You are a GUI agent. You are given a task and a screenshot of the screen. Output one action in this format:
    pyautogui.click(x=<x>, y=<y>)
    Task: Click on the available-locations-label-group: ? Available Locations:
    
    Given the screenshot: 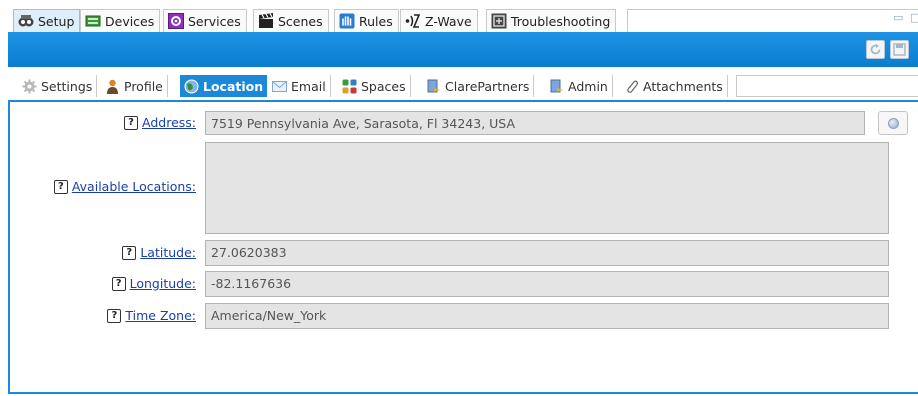 What is the action you would take?
    pyautogui.click(x=124, y=186)
    